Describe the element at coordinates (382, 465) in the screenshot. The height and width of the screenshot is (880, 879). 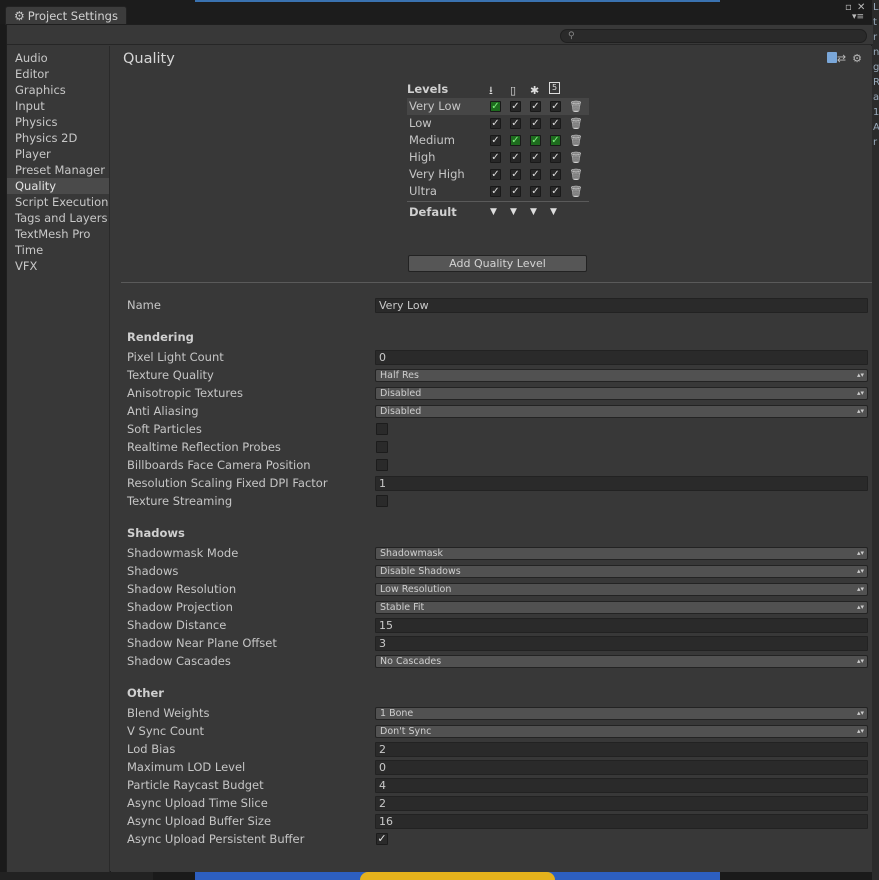
I see `billboards-face-camera-checkbox` at that location.